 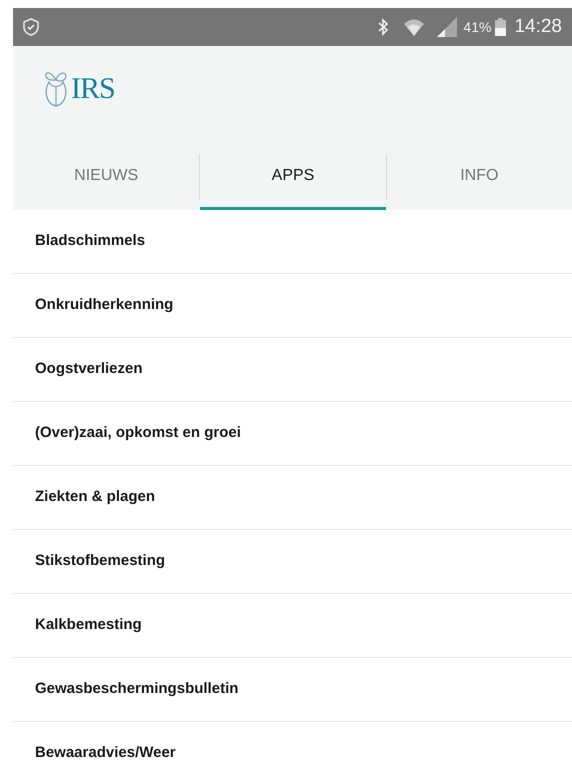 What do you see at coordinates (292, 370) in the screenshot?
I see `list-item: Oogstverliezen` at bounding box center [292, 370].